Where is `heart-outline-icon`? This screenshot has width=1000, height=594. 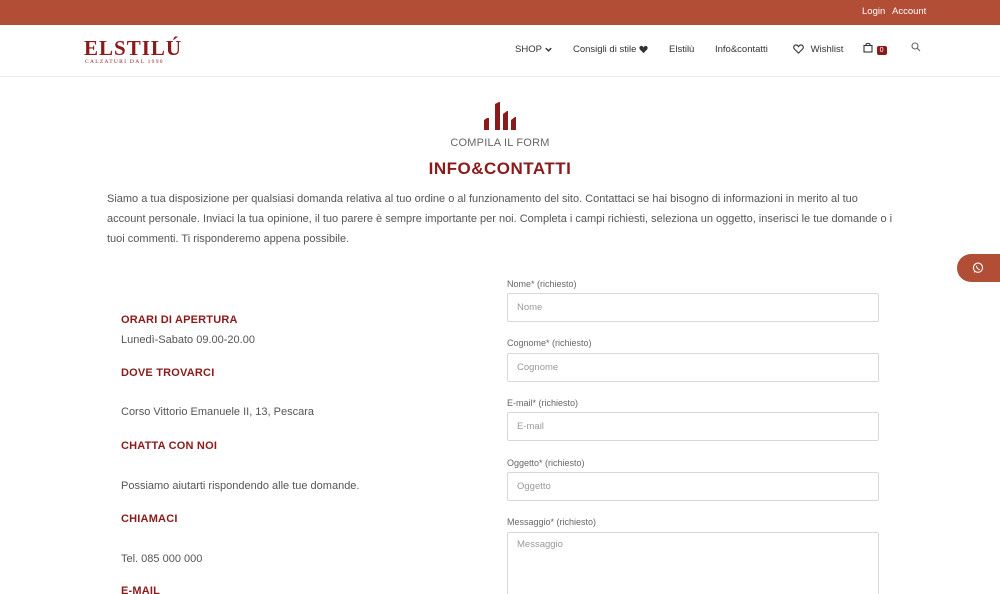
heart-outline-icon is located at coordinates (800, 49).